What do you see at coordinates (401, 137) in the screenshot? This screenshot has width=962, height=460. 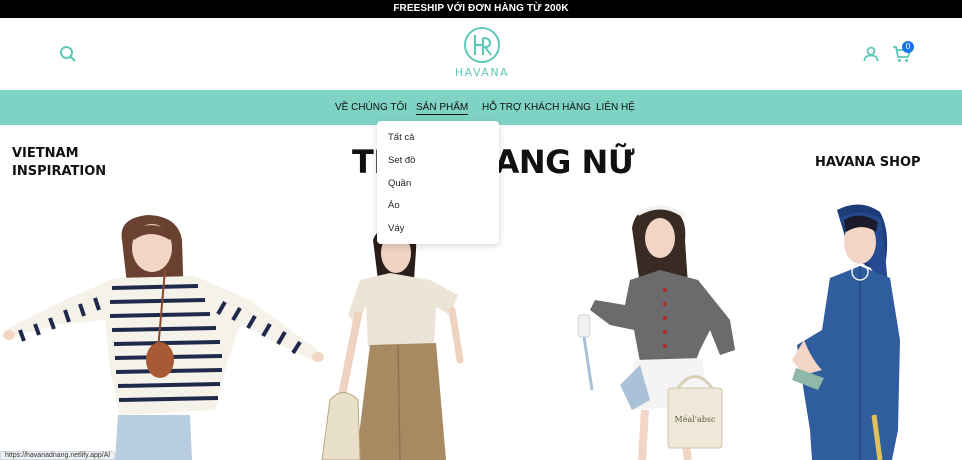 I see `dropdown-item-all: Tất cả` at bounding box center [401, 137].